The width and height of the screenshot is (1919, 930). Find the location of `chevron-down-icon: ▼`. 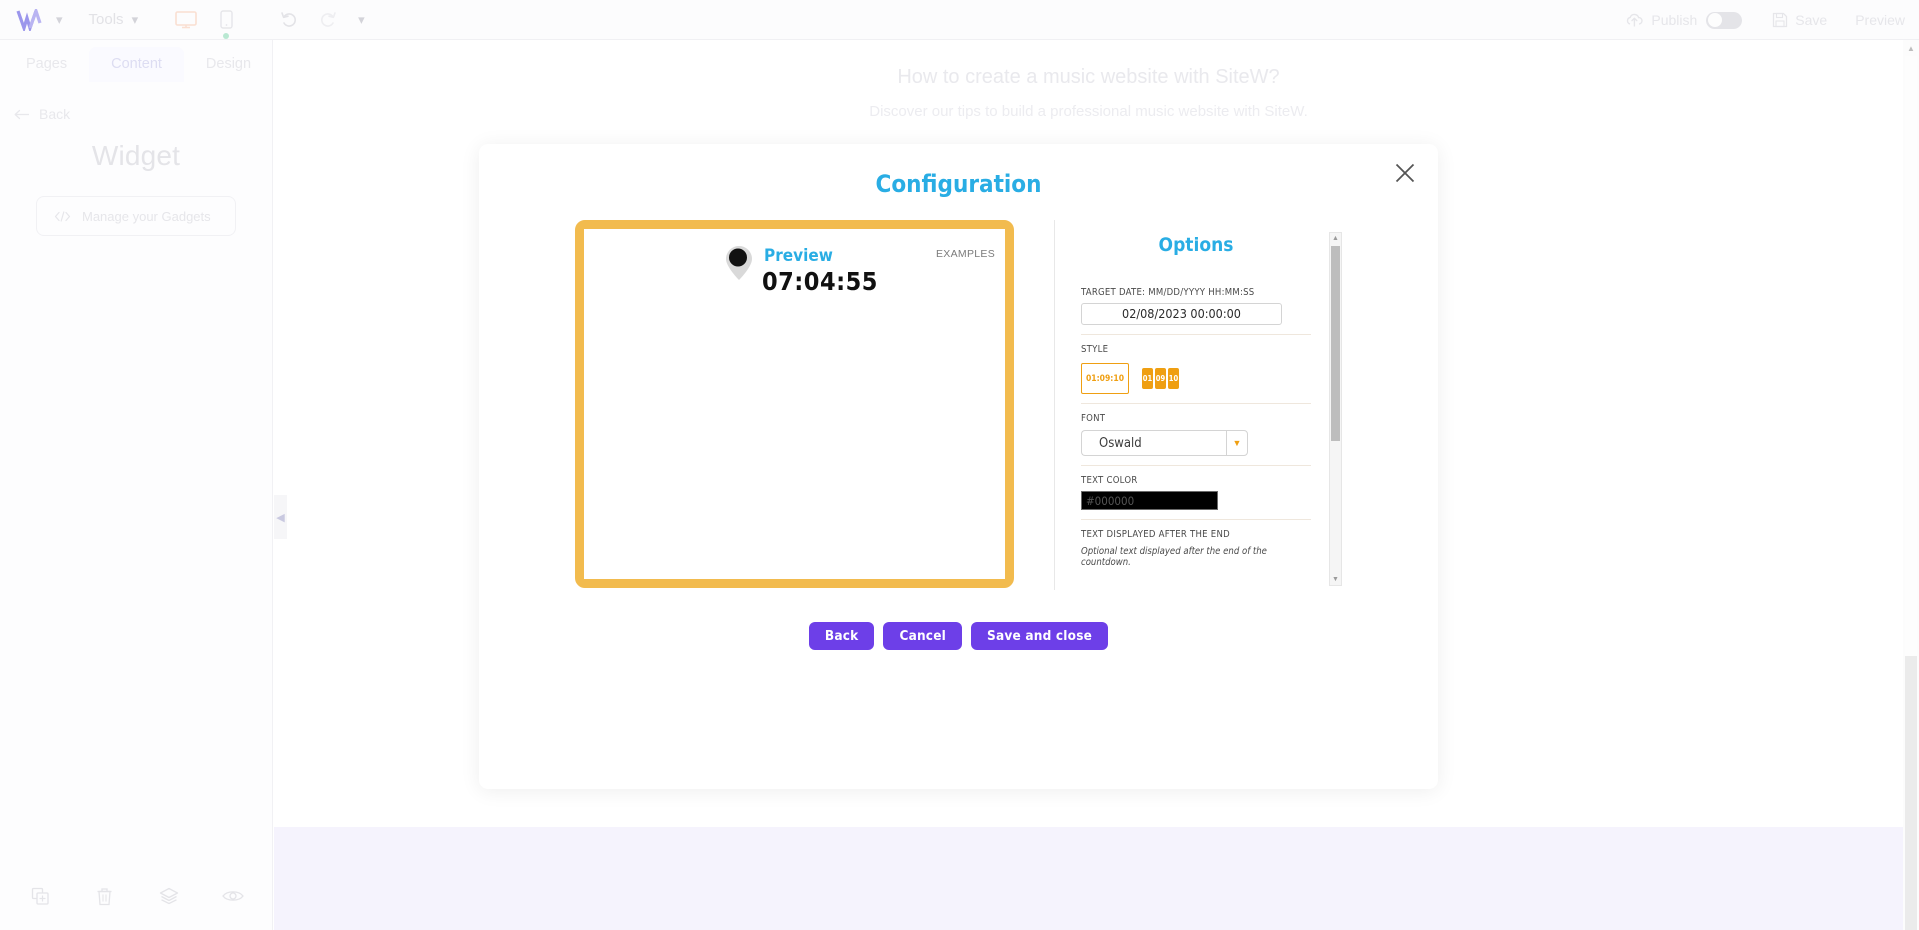

chevron-down-icon: ▼ is located at coordinates (1237, 443).